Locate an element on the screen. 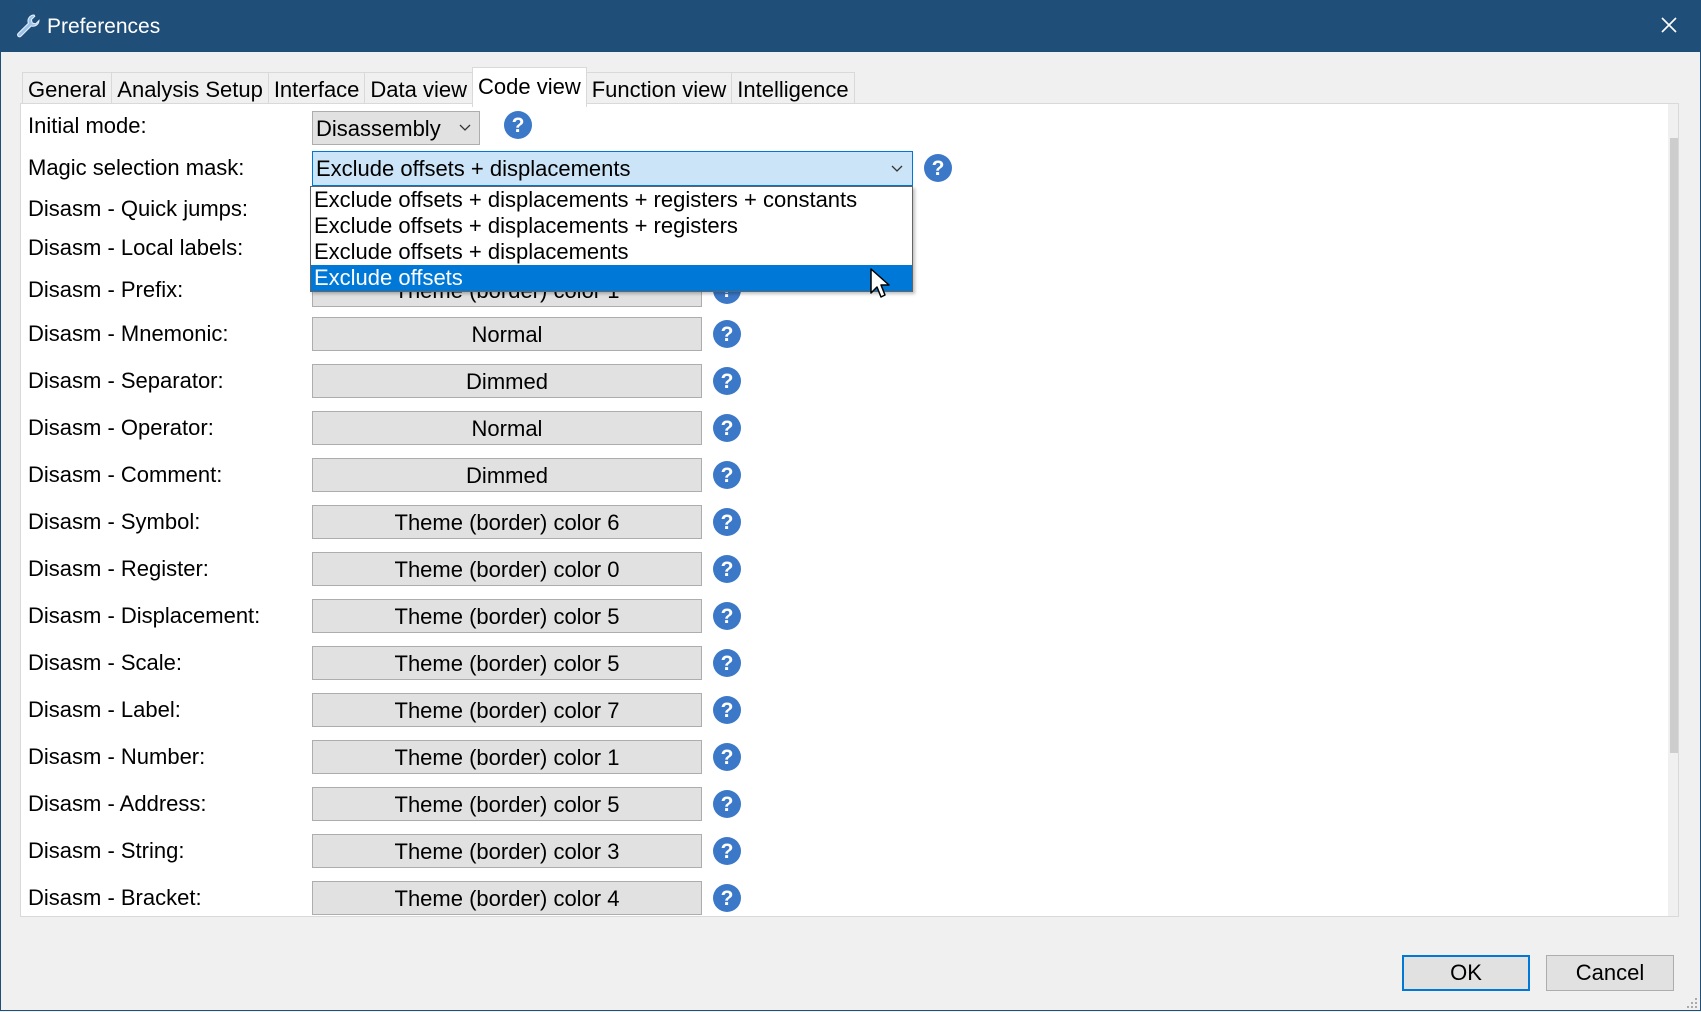 The height and width of the screenshot is (1012, 1701). color-button: Theme (border) color 4 is located at coordinates (507, 898).